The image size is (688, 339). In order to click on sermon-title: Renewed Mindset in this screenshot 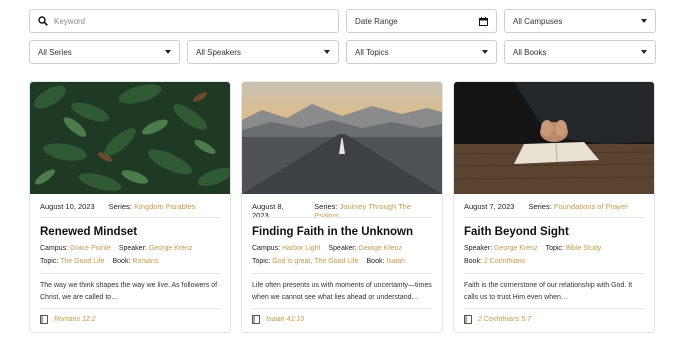, I will do `click(131, 232)`.